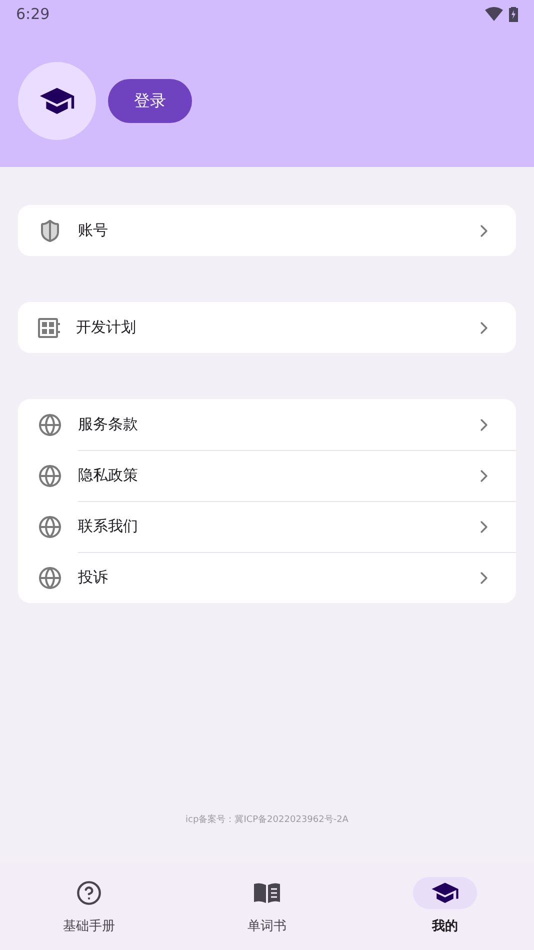 The width and height of the screenshot is (534, 950). I want to click on book-icon, so click(267, 893).